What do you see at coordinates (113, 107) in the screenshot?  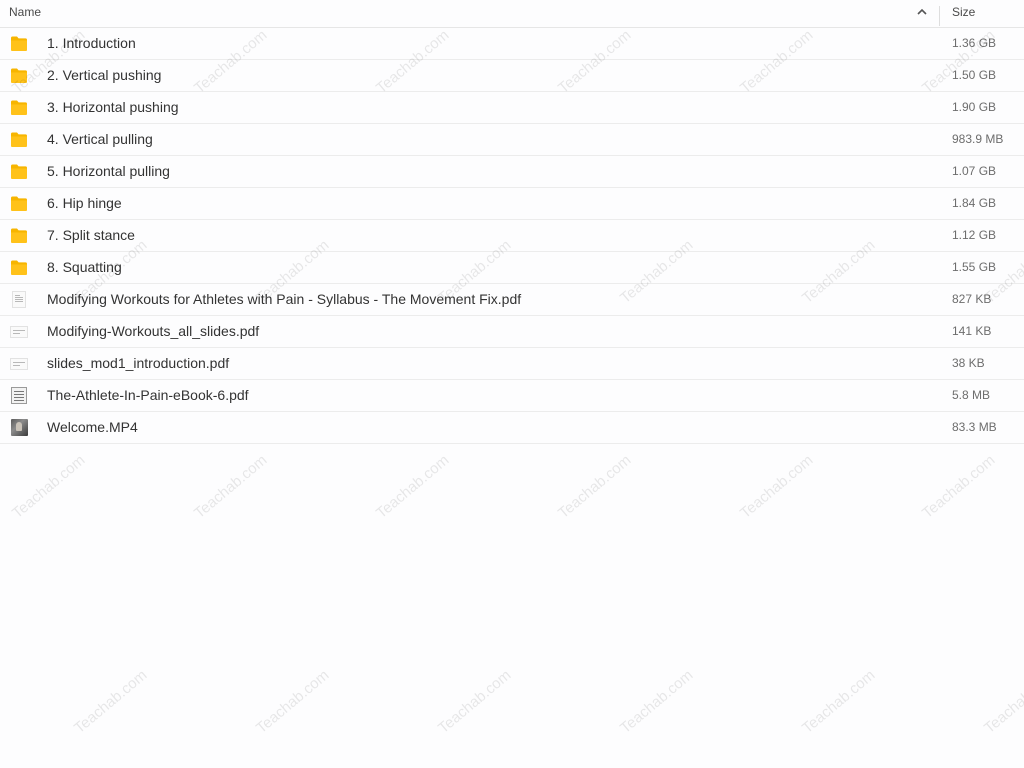 I see `file-name: 3. Horizontal pushing` at bounding box center [113, 107].